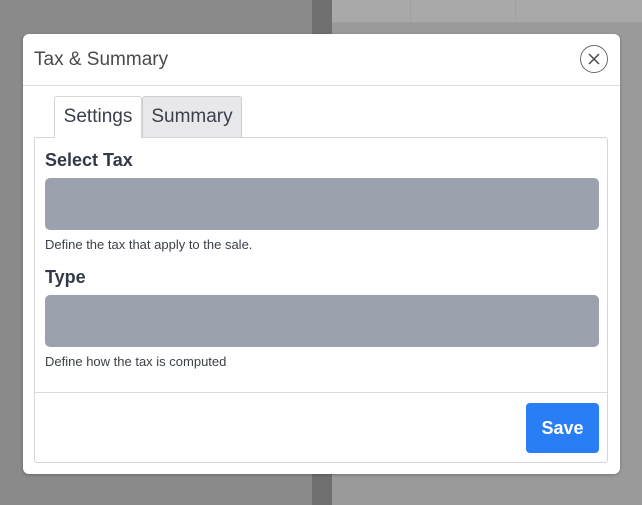  I want to click on close-button, so click(594, 59).